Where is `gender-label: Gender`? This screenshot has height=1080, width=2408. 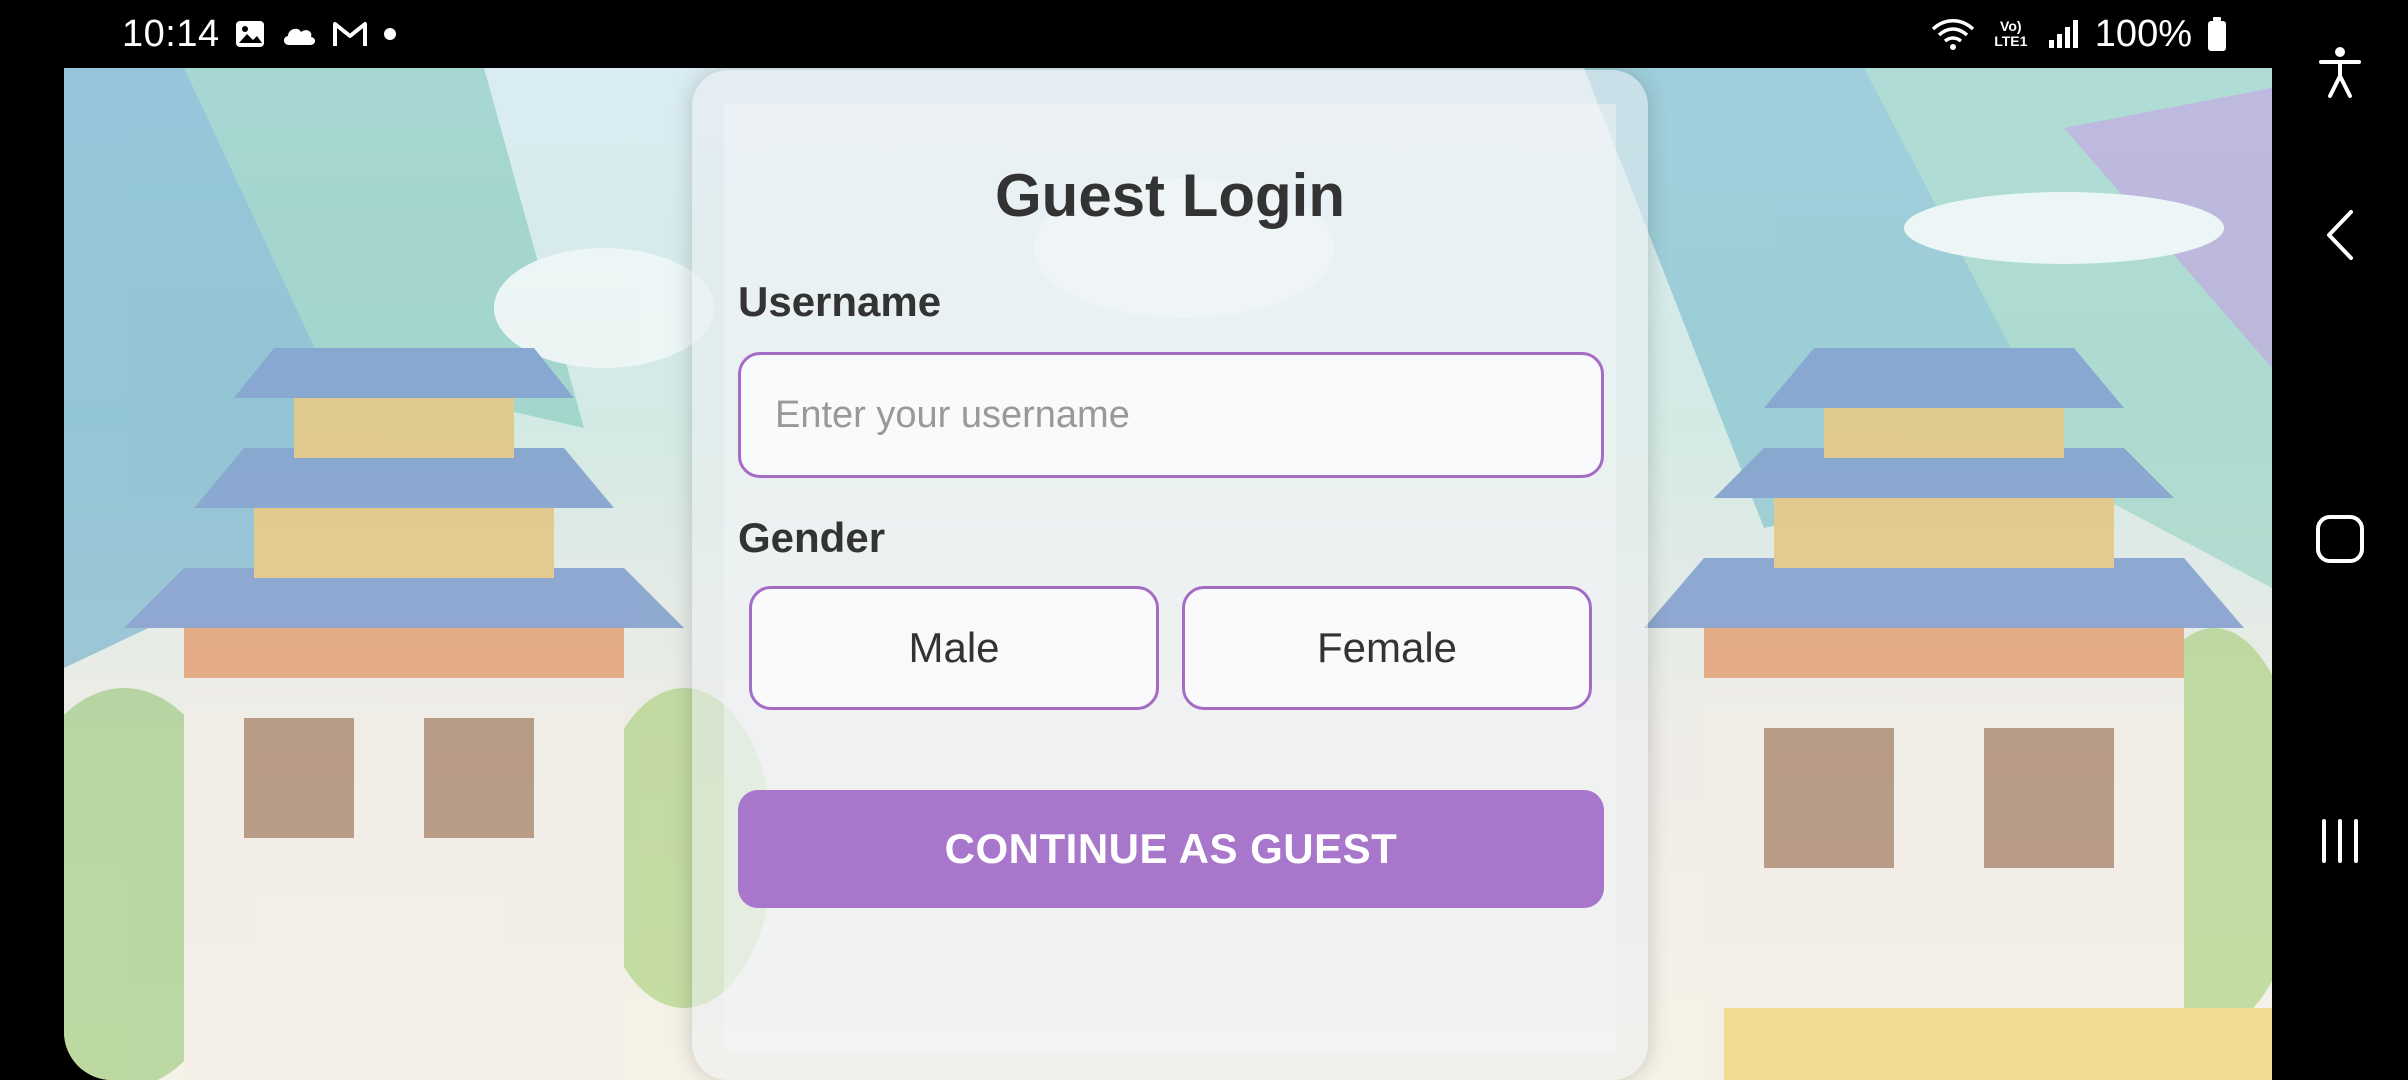
gender-label: Gender is located at coordinates (812, 537).